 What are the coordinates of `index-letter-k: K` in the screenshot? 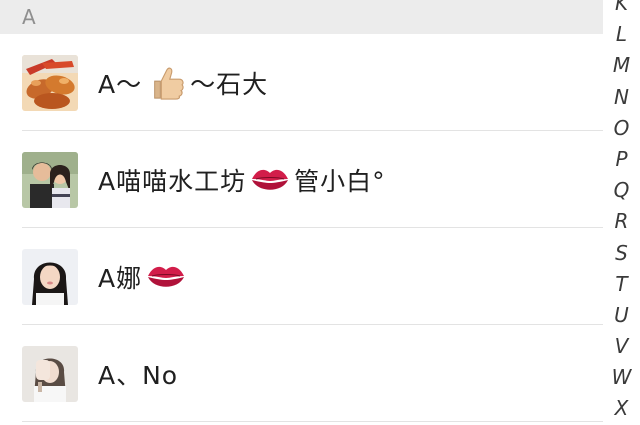 It's located at (621, 9).